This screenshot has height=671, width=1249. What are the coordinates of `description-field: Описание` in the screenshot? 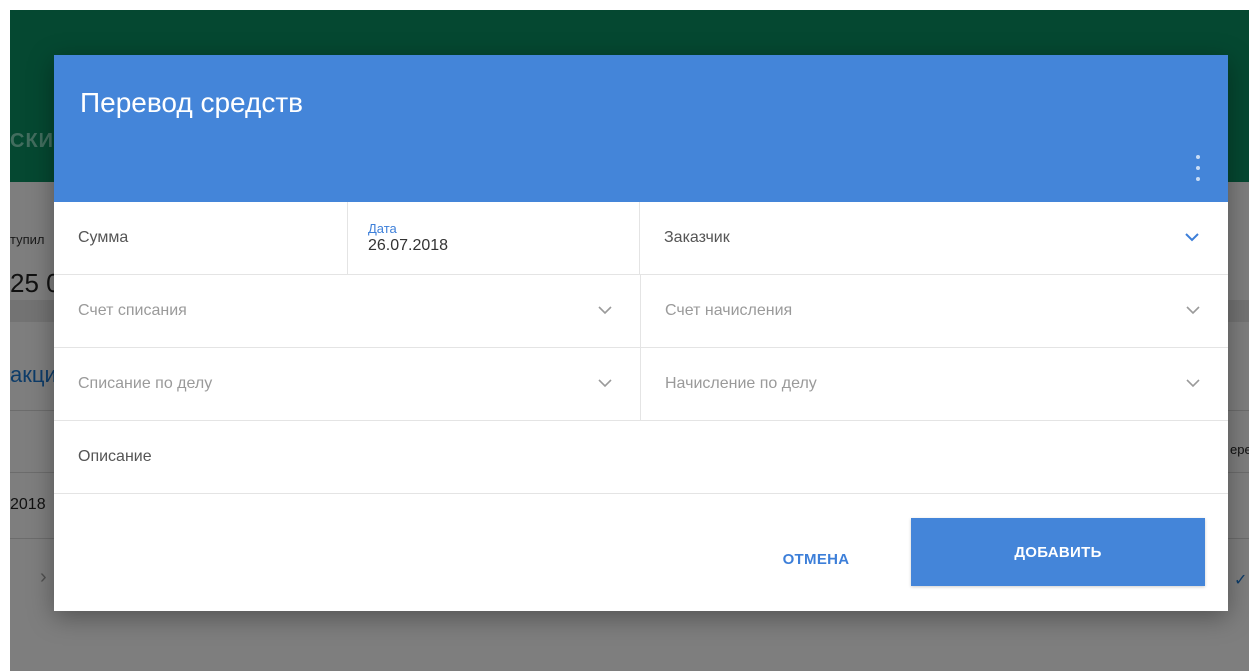 It's located at (641, 457).